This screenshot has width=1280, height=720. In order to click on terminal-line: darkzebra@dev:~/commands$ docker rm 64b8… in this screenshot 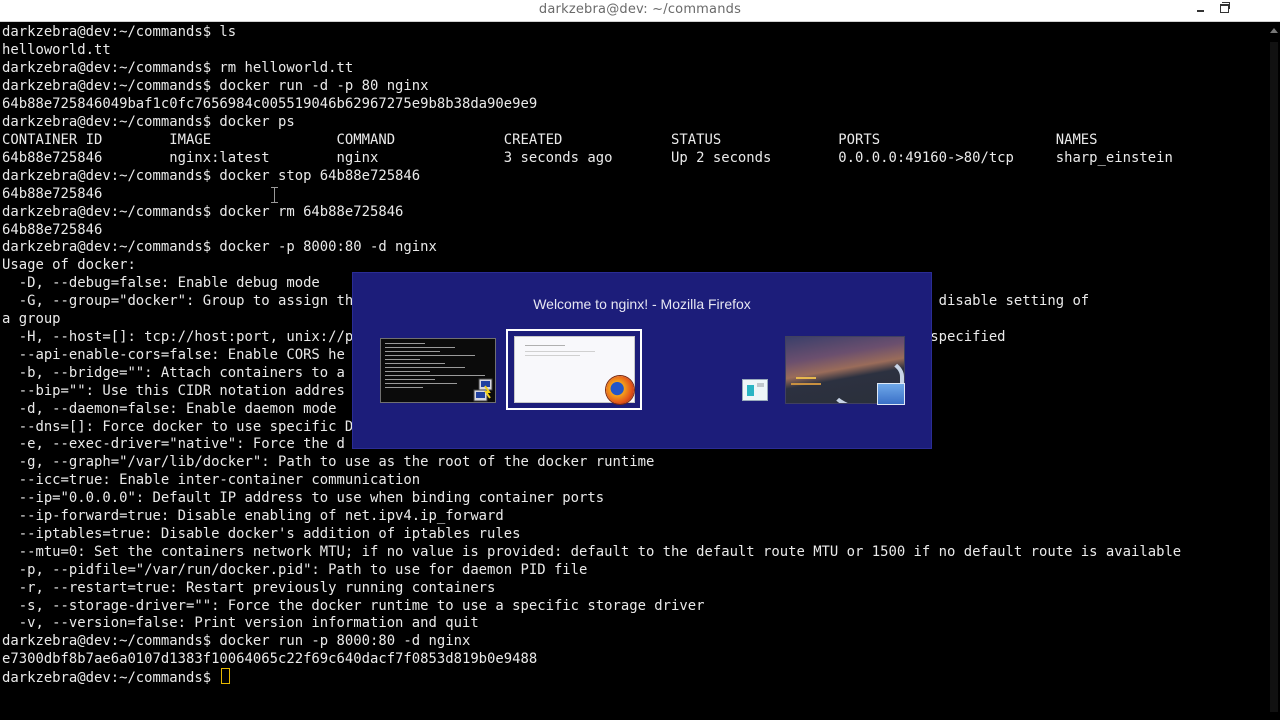, I will do `click(203, 212)`.